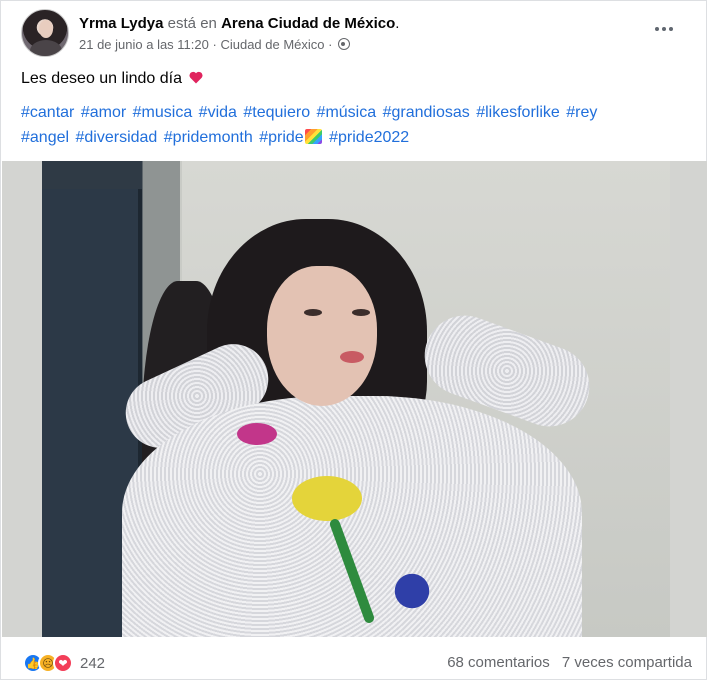  Describe the element at coordinates (276, 112) in the screenshot. I see `hashtag-link: #tequiero` at that location.